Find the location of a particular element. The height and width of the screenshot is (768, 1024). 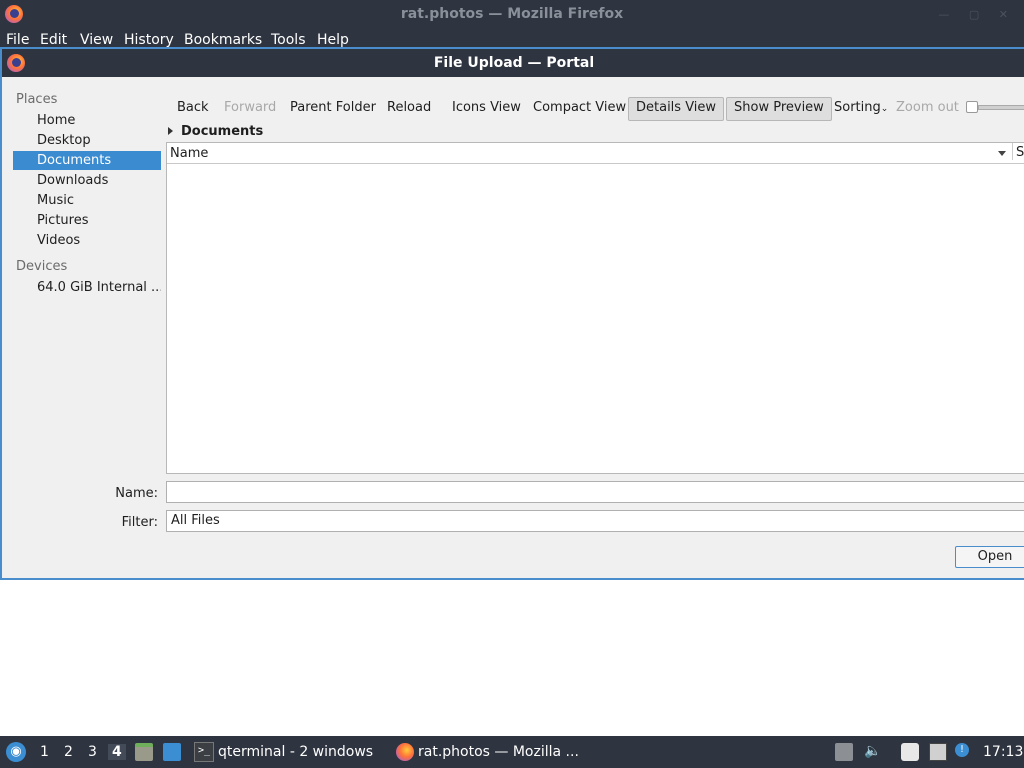

network-icon is located at coordinates (938, 752).